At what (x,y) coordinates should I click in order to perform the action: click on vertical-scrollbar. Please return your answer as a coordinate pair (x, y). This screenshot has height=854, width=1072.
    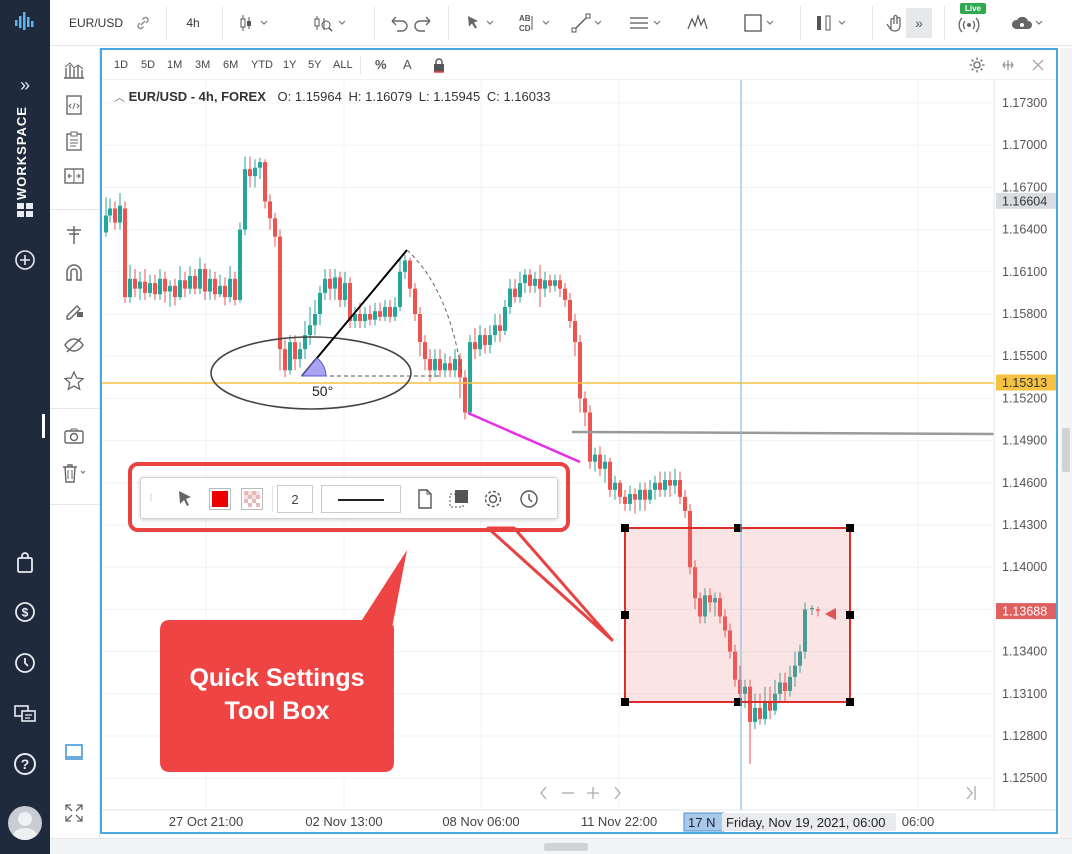
    Looking at the image, I should click on (1066, 443).